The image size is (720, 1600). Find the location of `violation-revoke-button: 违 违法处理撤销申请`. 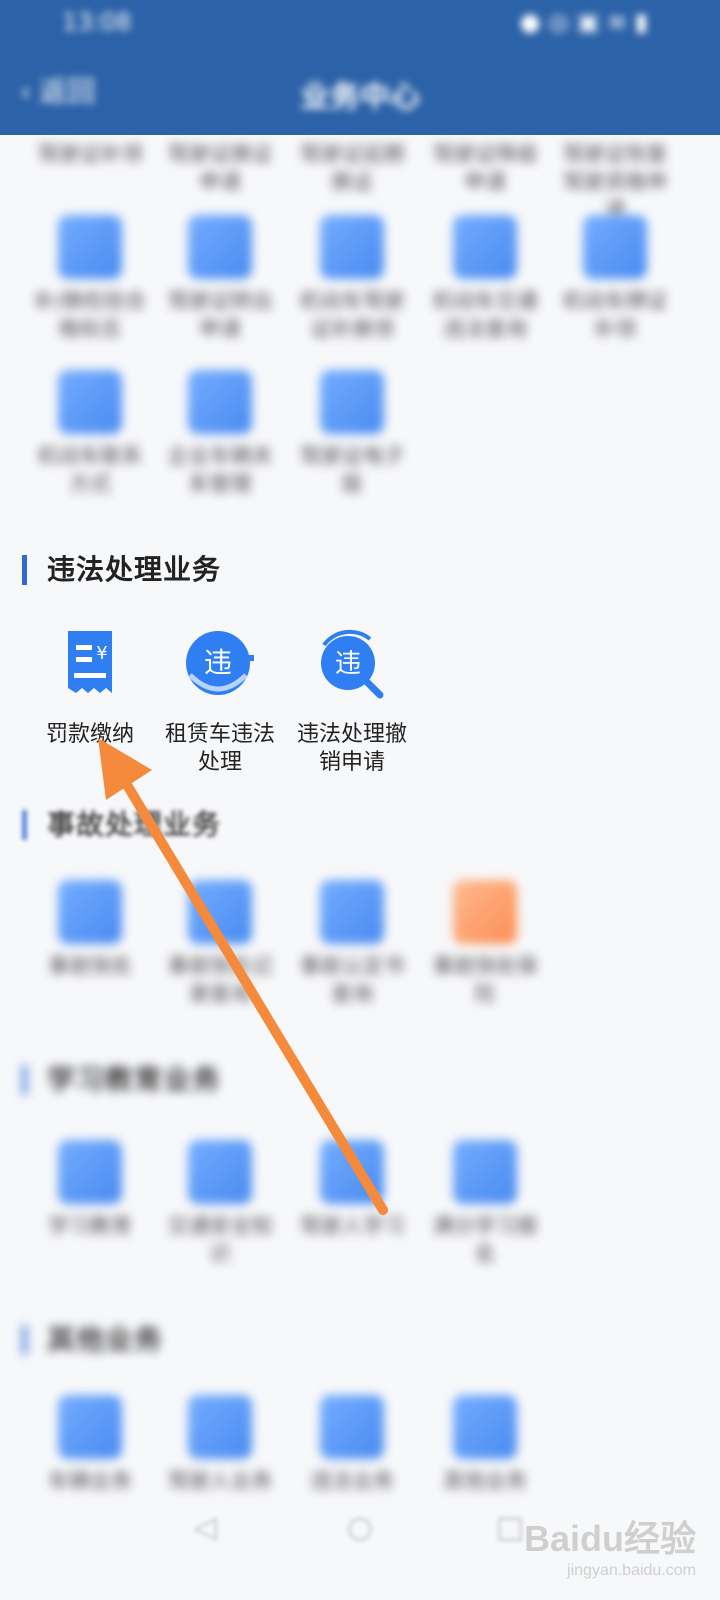

violation-revoke-button: 违 违法处理撤销申请 is located at coordinates (352, 701).